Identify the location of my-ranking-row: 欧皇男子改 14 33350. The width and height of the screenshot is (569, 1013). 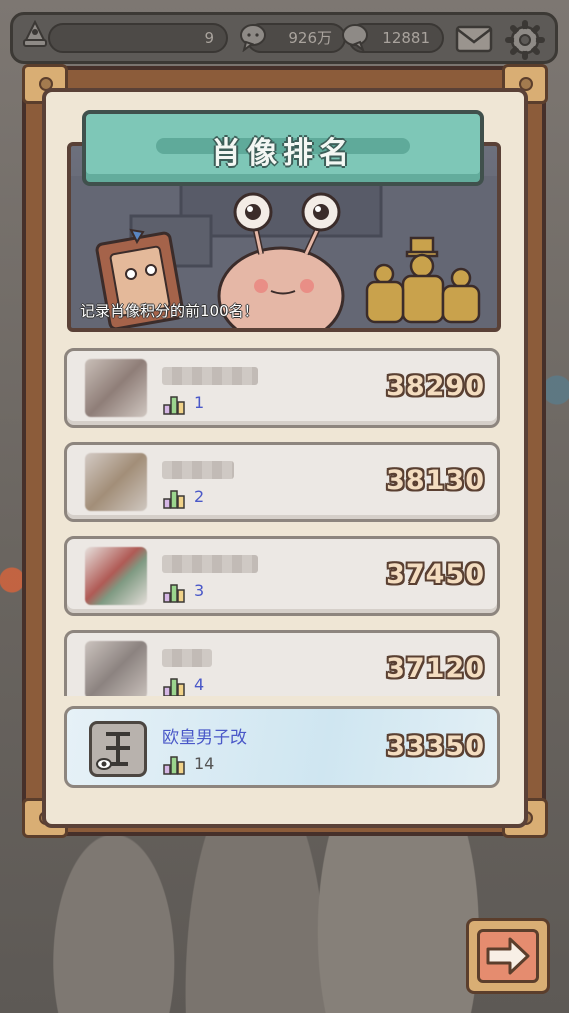
(282, 747).